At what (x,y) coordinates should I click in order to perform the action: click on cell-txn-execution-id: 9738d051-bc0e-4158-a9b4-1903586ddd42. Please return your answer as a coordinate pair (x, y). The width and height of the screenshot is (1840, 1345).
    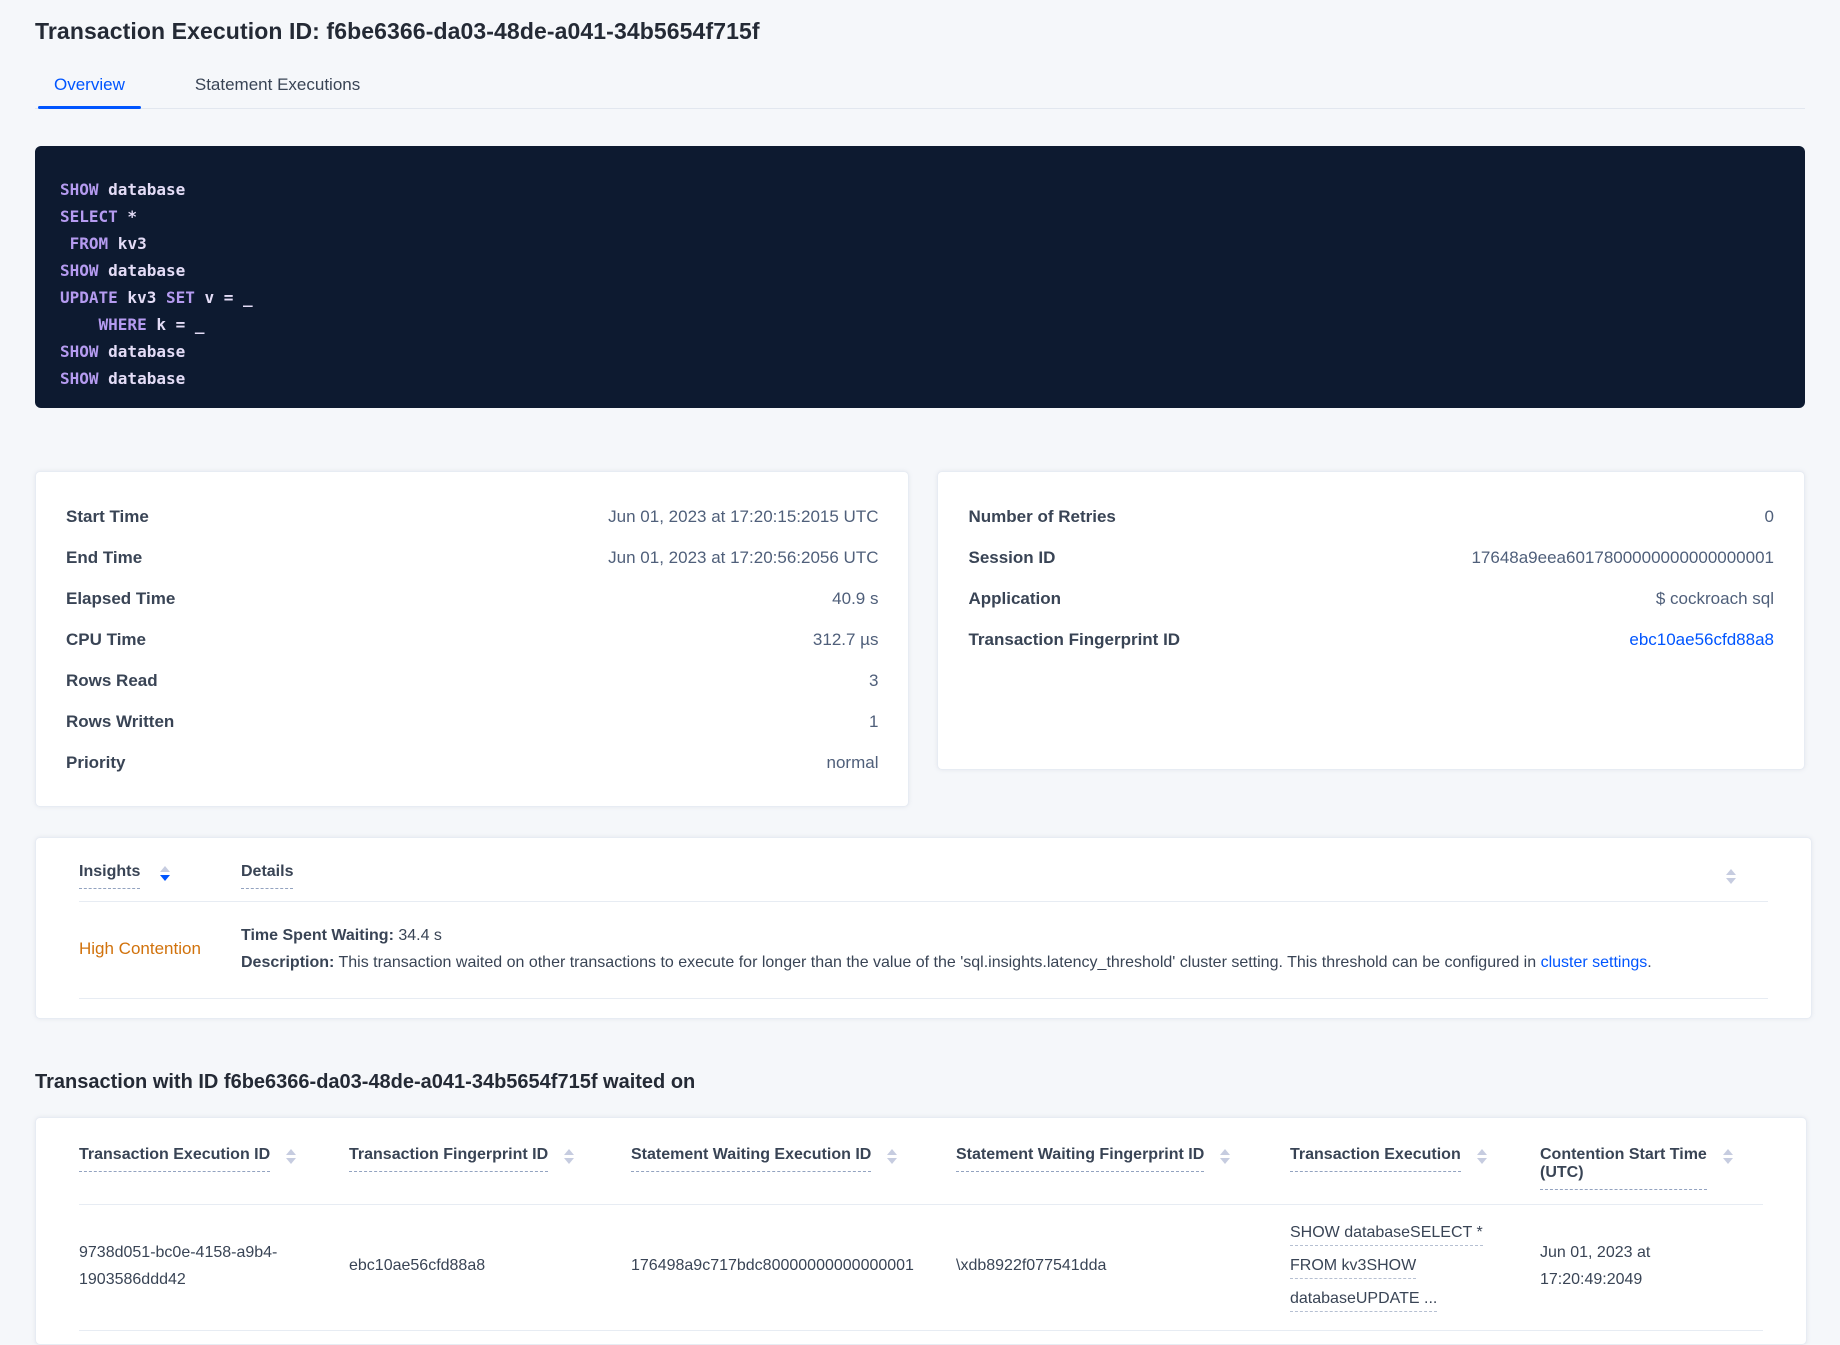
    Looking at the image, I should click on (178, 1265).